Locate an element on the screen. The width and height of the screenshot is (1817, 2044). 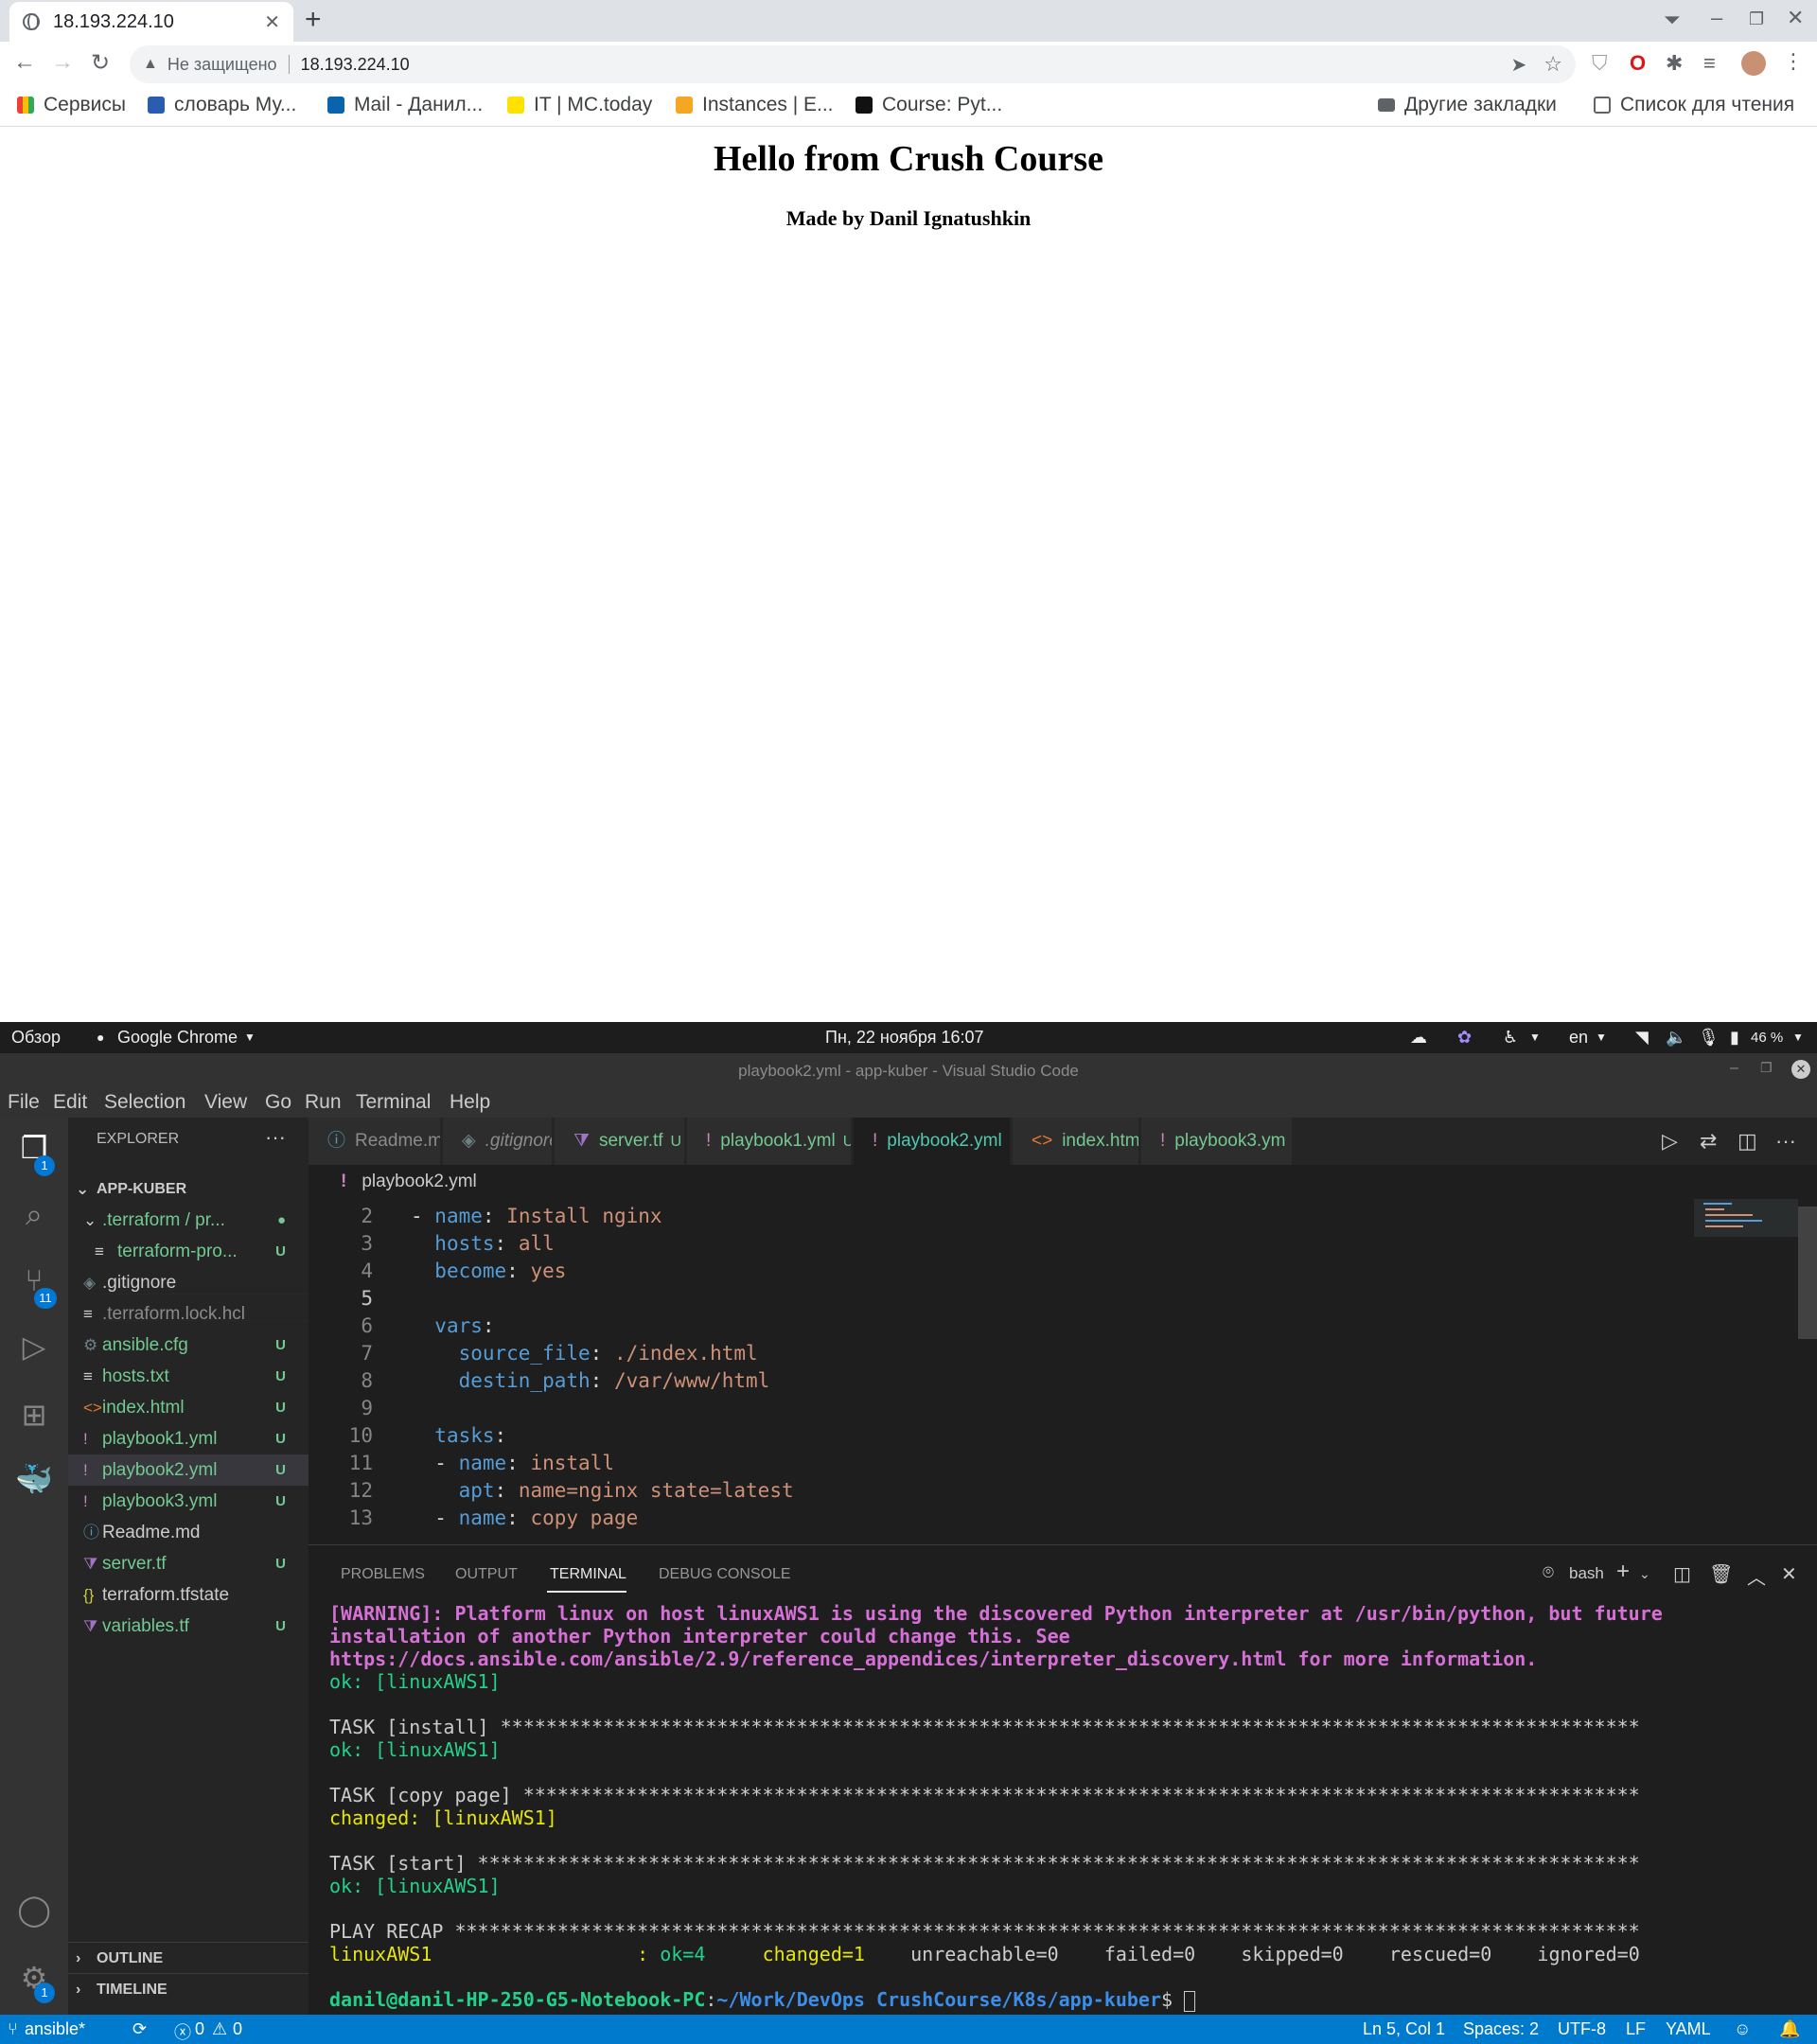
cloud-icon: ☁ is located at coordinates (1418, 1038).